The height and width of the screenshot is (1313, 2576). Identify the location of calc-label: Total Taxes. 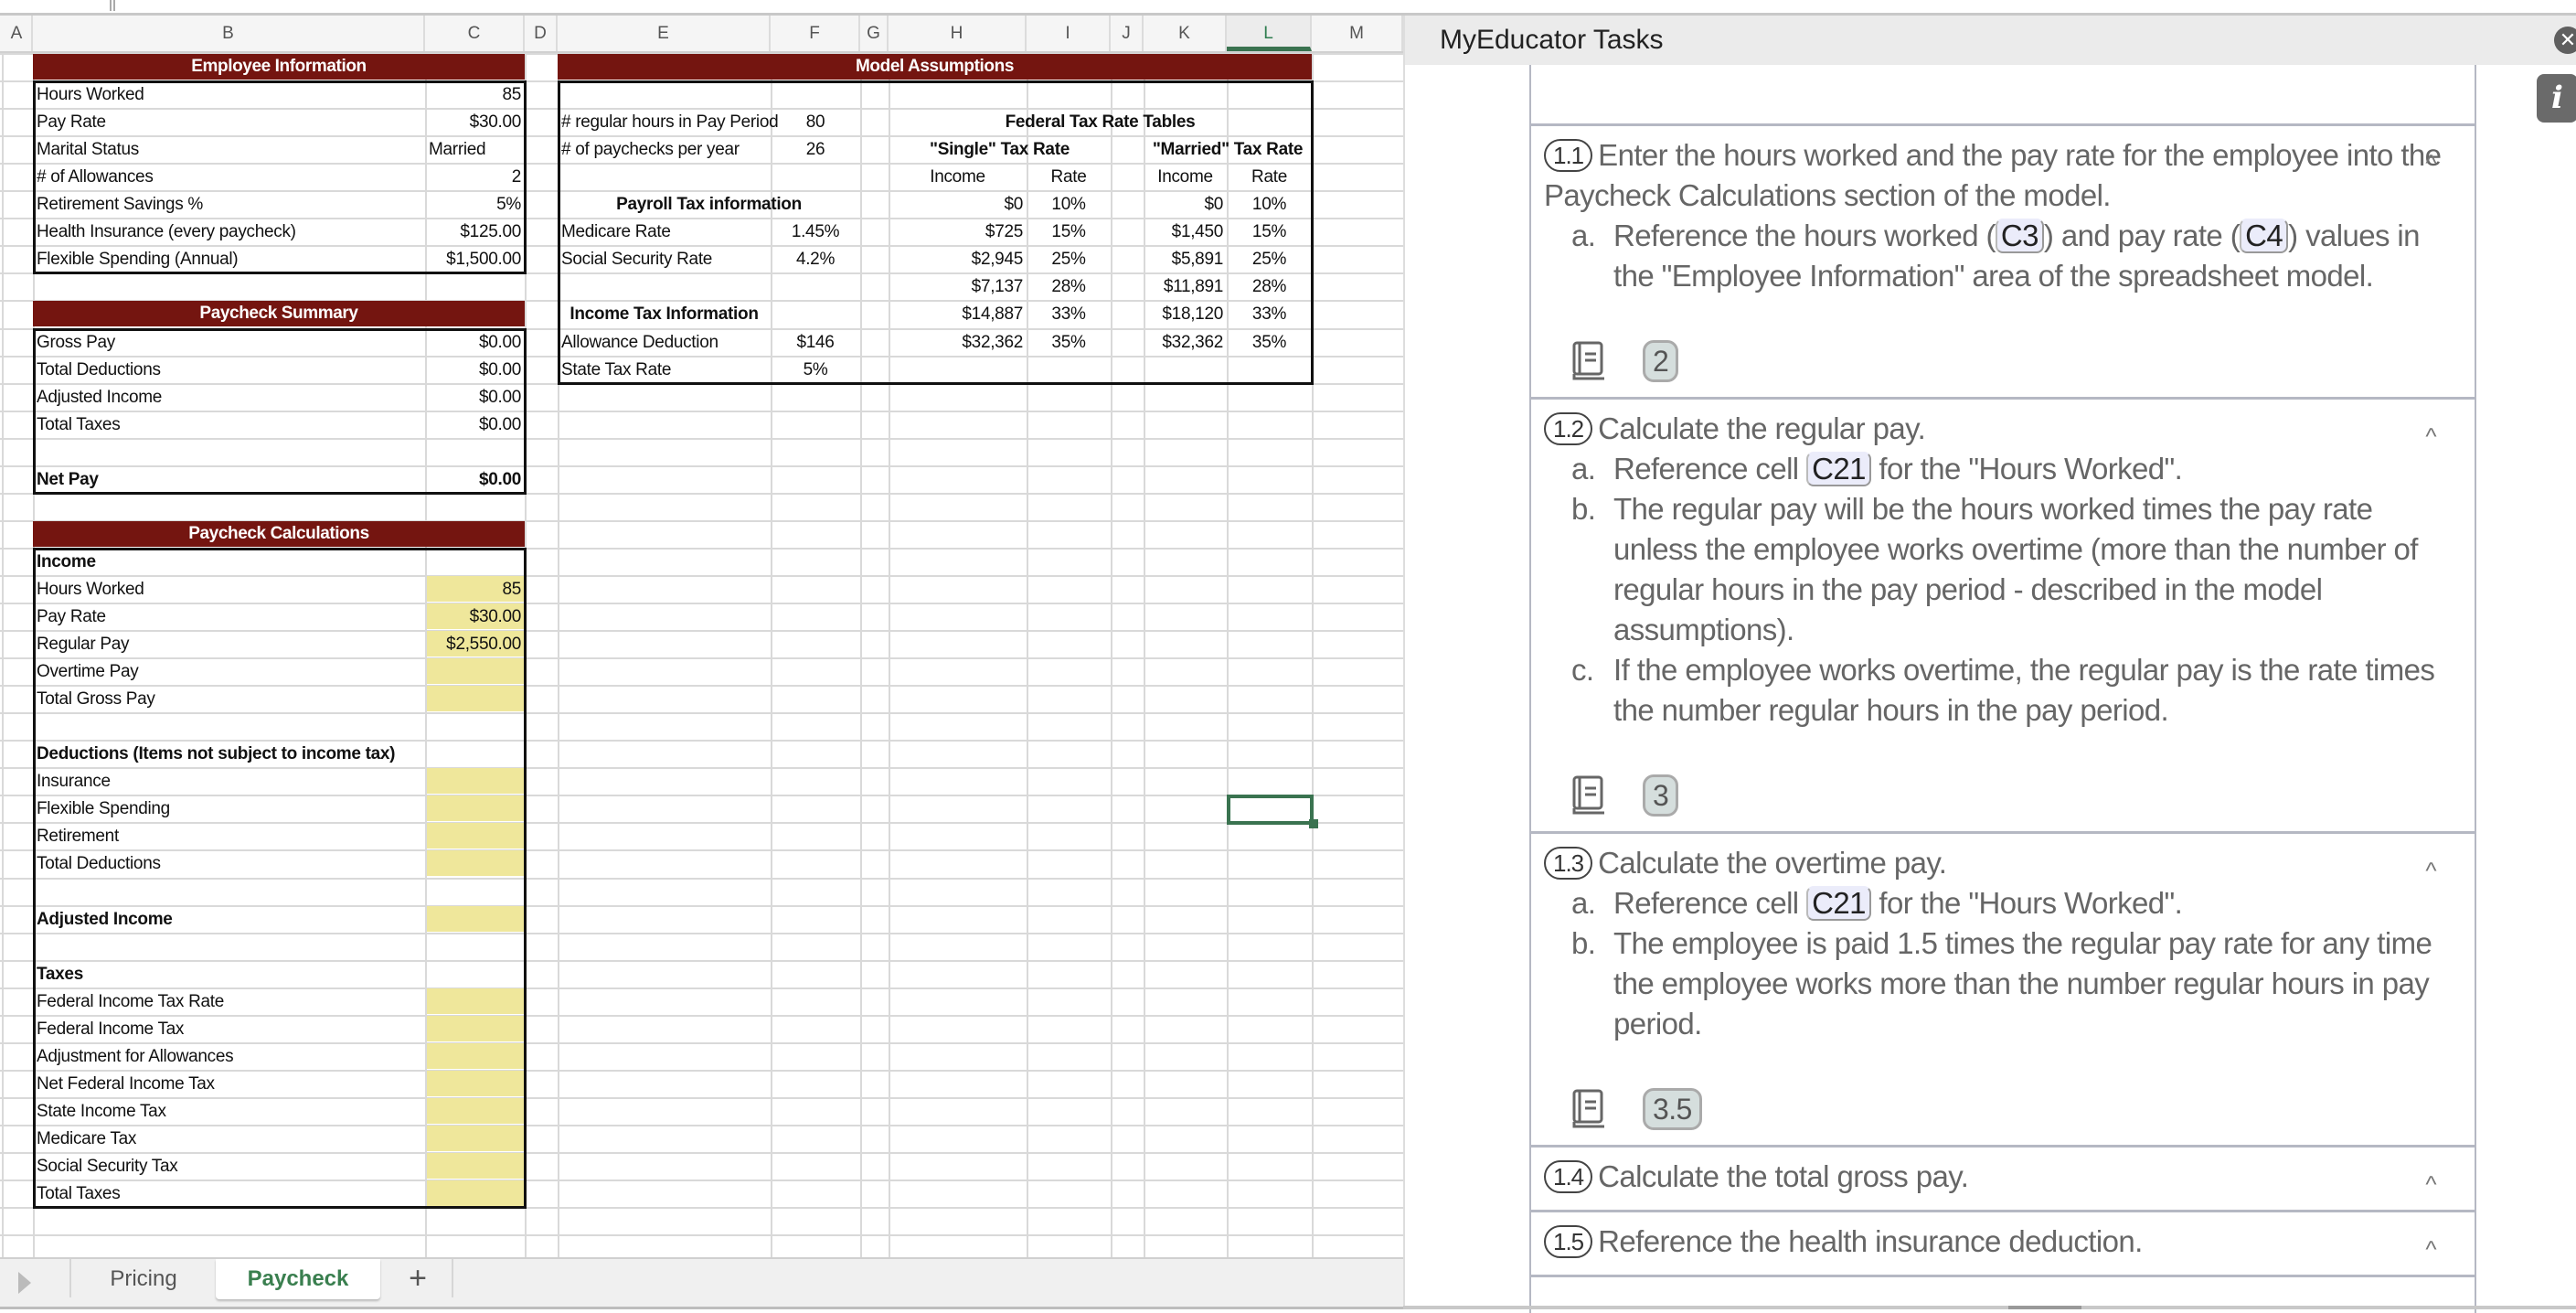
(229, 1193).